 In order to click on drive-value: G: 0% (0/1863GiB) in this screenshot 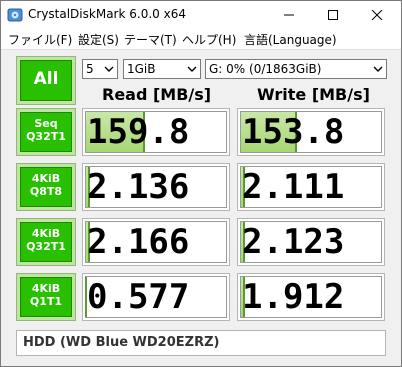, I will do `click(265, 69)`.